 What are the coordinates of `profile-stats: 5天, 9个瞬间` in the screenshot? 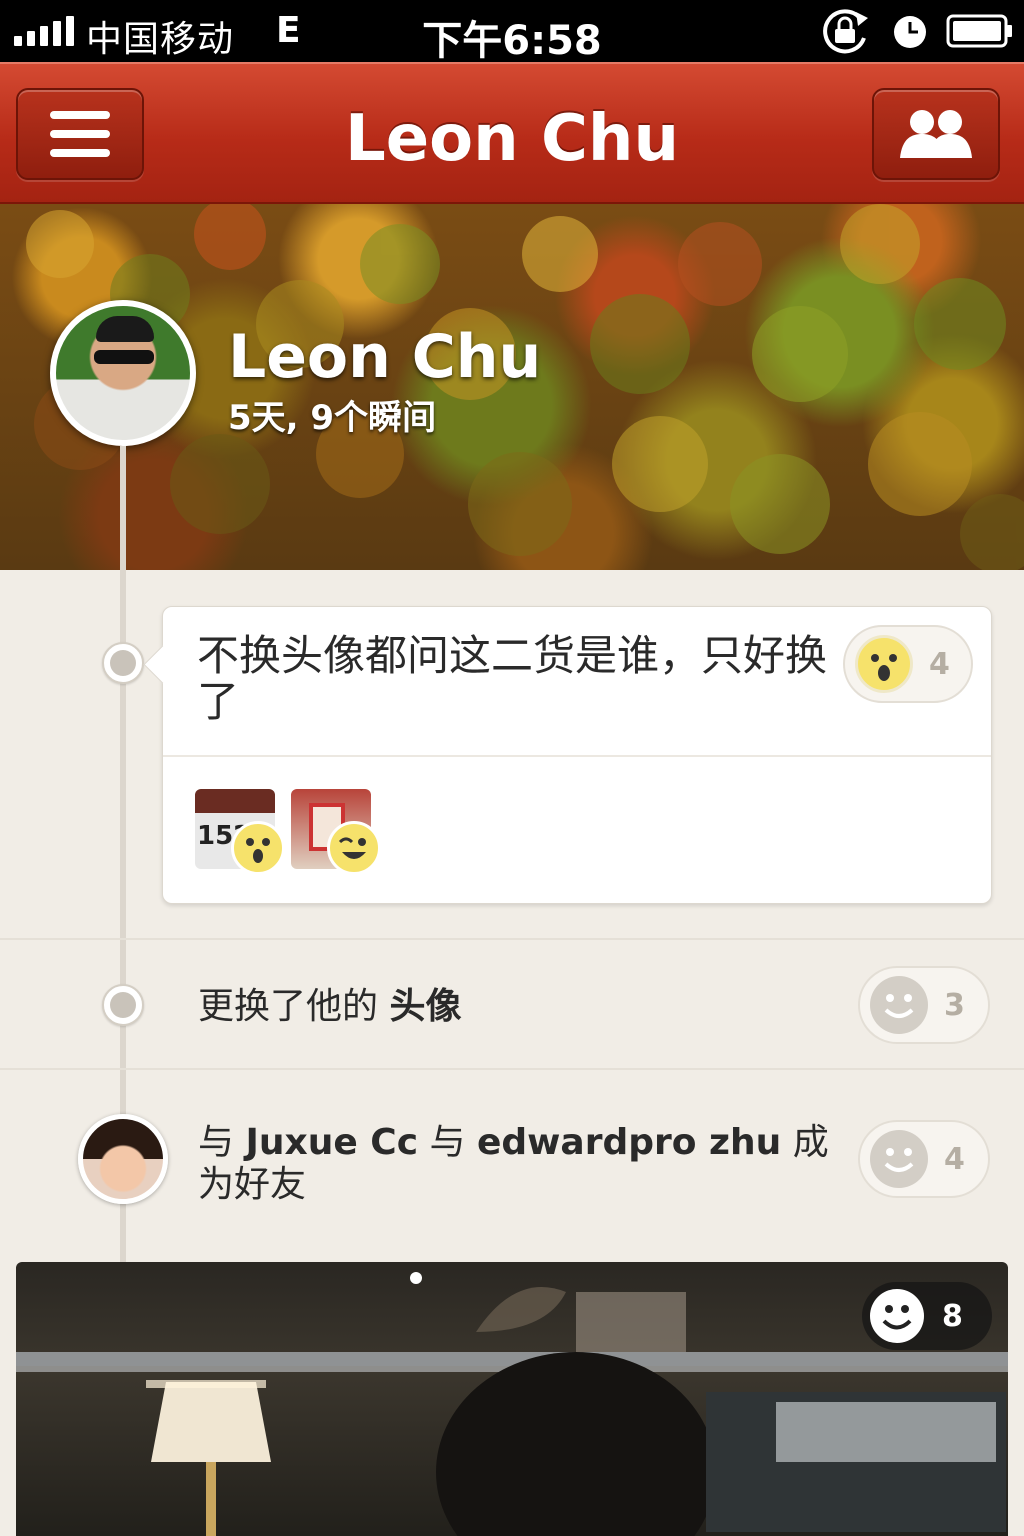 It's located at (332, 418).